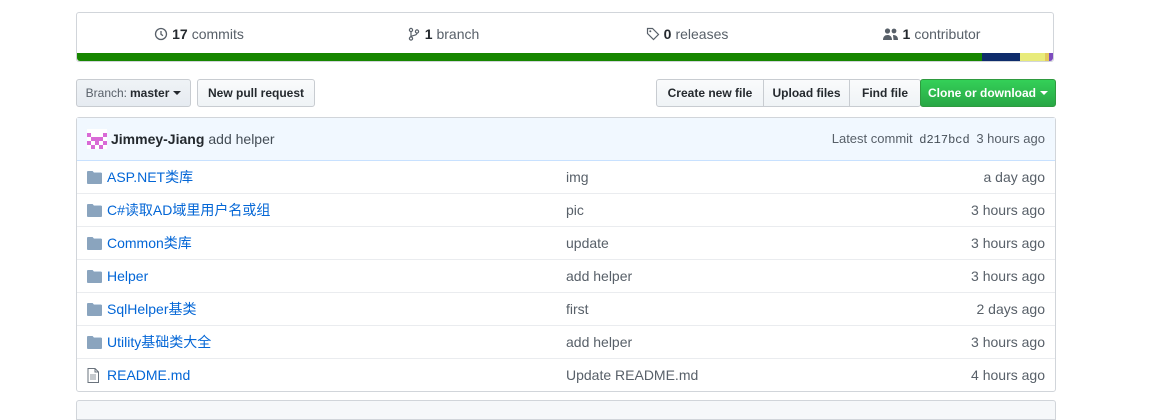 This screenshot has height=420, width=1163. Describe the element at coordinates (458, 33) in the screenshot. I see `branch-label: branch` at that location.